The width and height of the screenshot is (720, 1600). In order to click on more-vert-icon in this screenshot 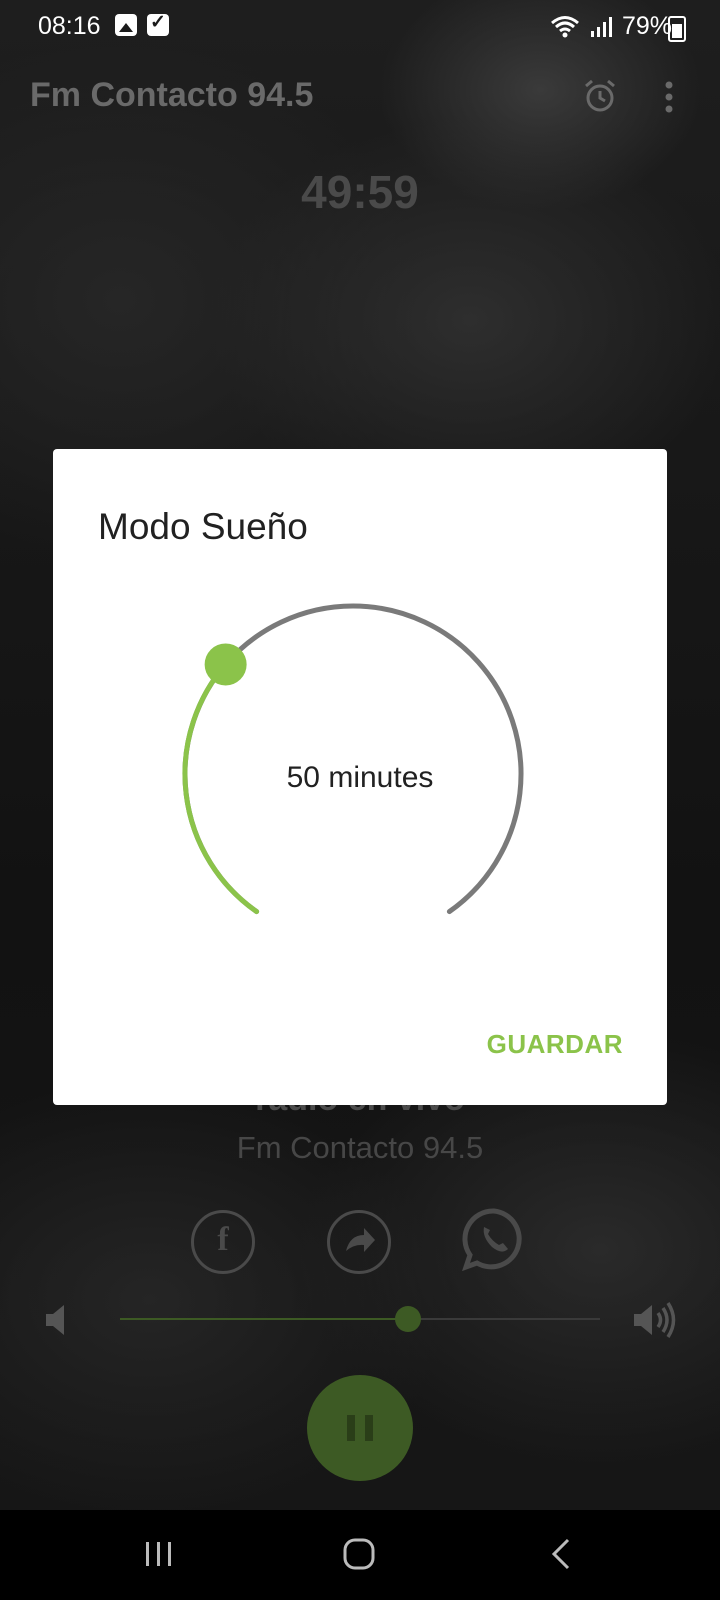, I will do `click(669, 98)`.